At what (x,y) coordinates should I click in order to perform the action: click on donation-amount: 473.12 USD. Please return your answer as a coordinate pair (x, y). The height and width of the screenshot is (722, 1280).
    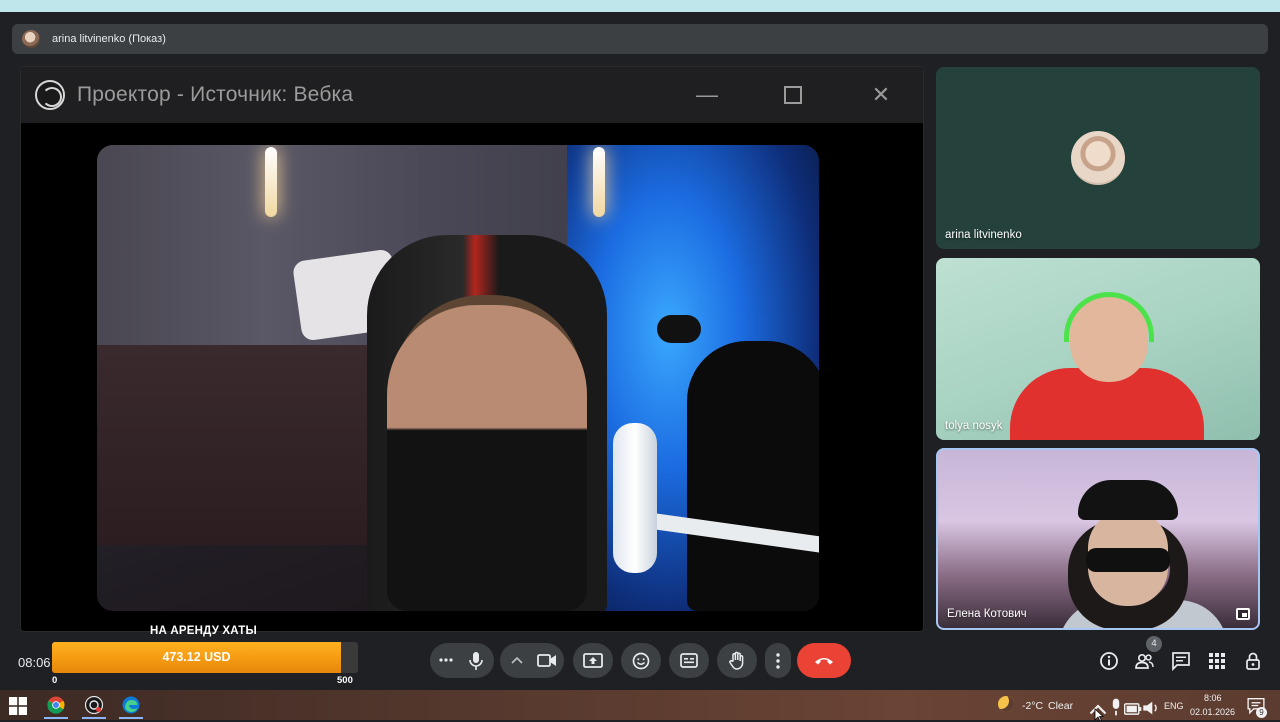
    Looking at the image, I should click on (196, 657).